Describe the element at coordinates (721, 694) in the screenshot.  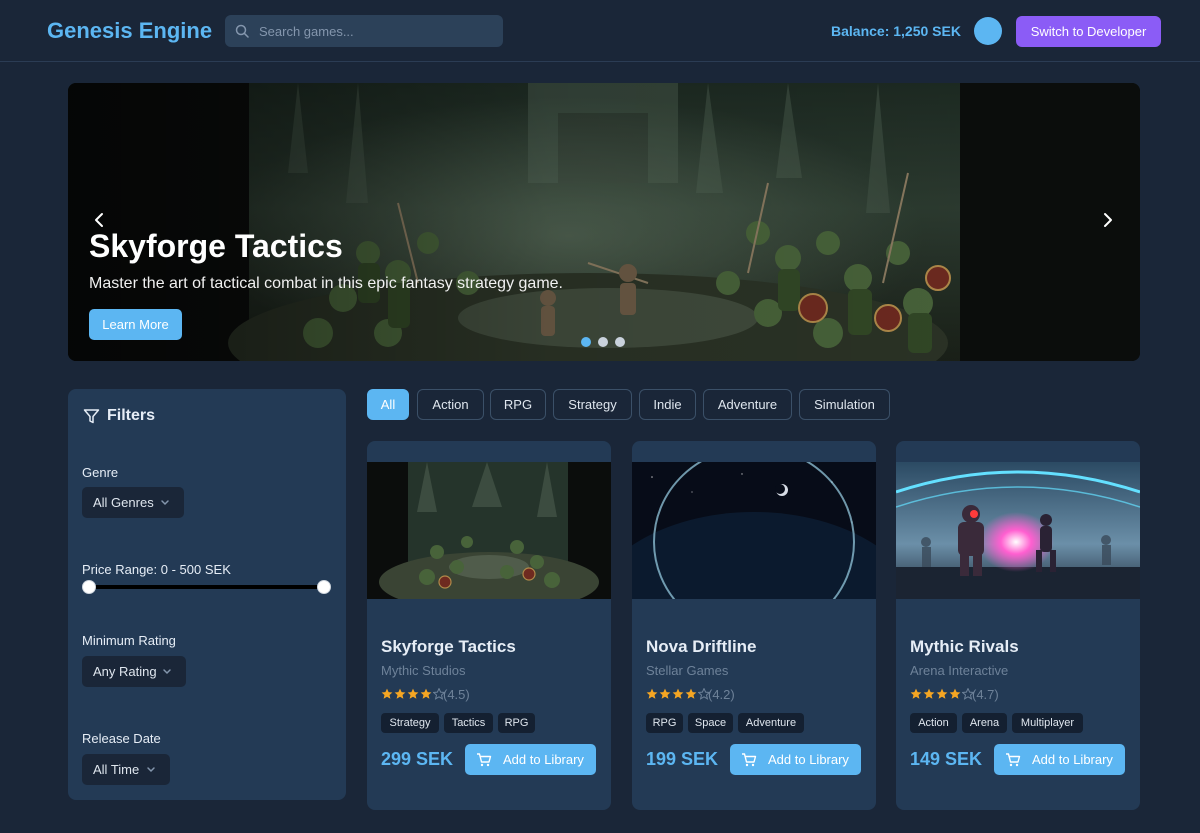
I see `rating-value: (4.2)` at that location.